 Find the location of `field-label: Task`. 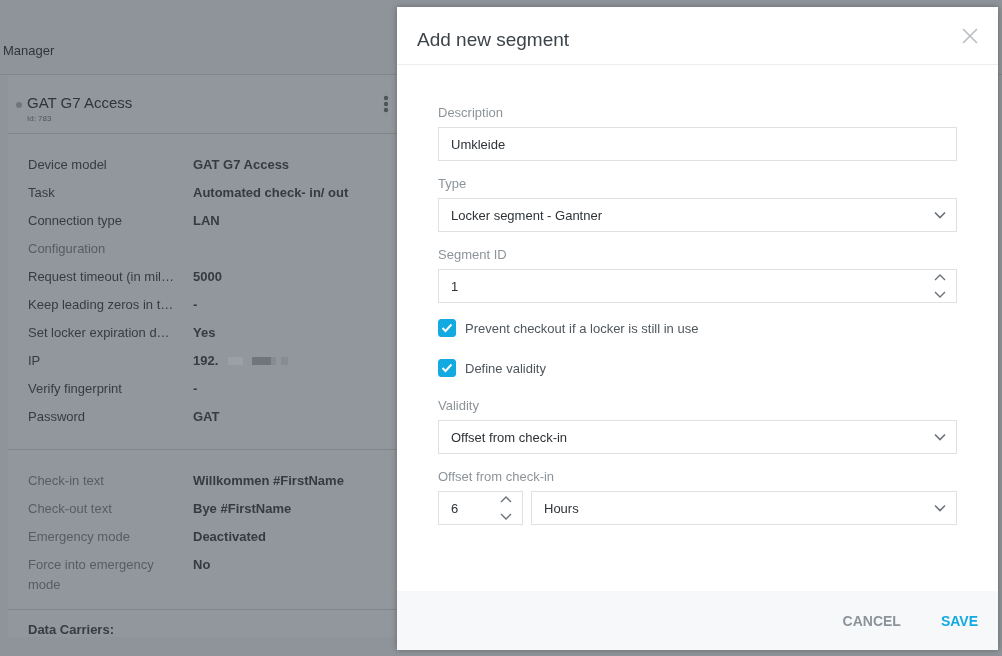

field-label: Task is located at coordinates (42, 193).